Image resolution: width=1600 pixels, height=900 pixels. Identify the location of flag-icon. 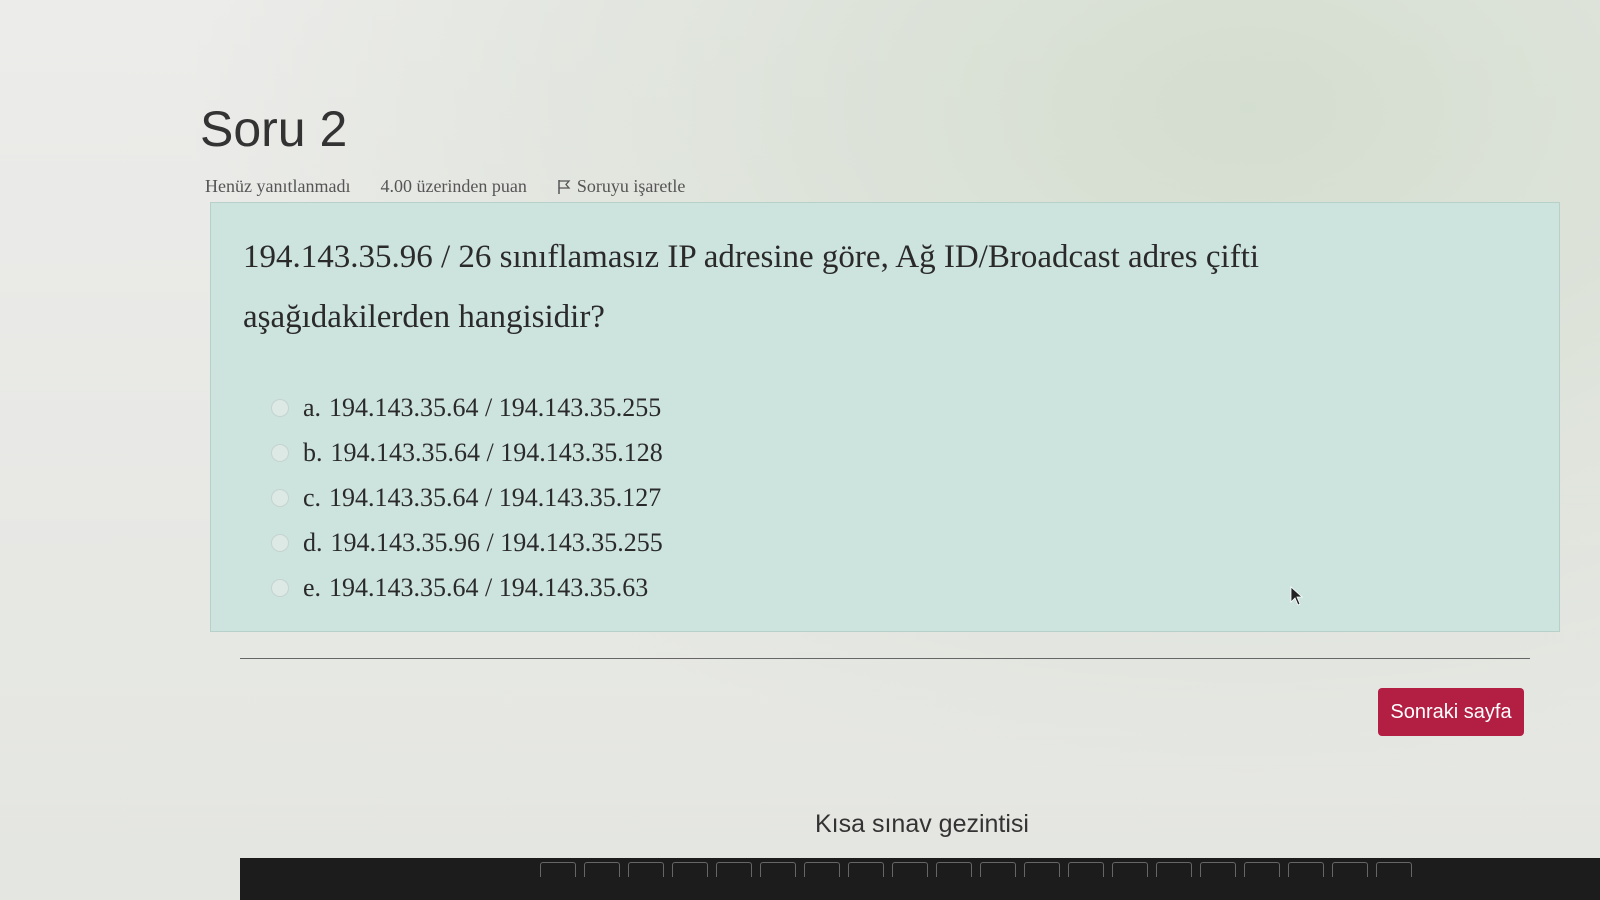
(564, 186).